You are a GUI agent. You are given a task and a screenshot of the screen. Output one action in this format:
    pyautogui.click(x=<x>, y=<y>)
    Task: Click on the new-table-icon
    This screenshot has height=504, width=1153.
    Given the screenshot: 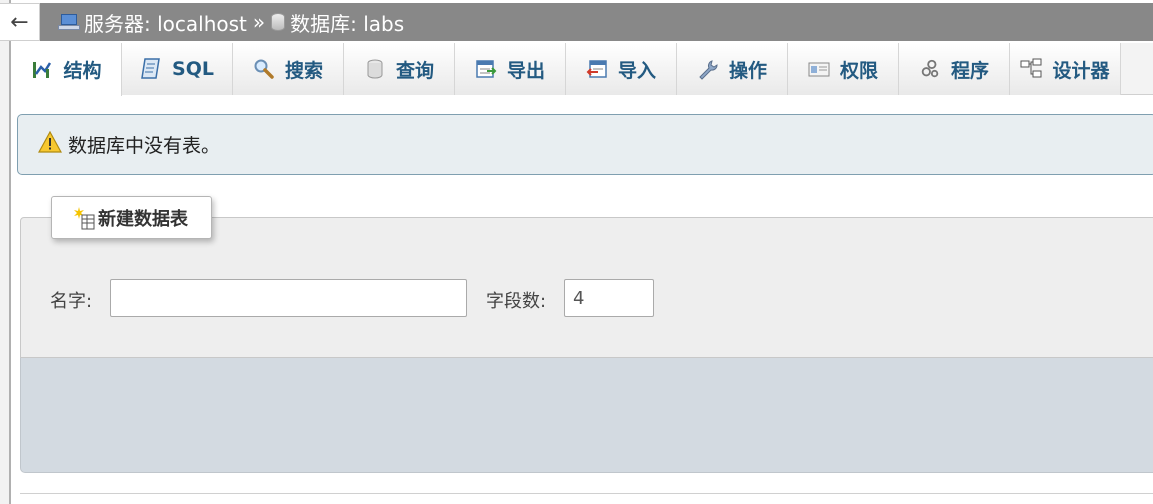 What is the action you would take?
    pyautogui.click(x=84, y=218)
    